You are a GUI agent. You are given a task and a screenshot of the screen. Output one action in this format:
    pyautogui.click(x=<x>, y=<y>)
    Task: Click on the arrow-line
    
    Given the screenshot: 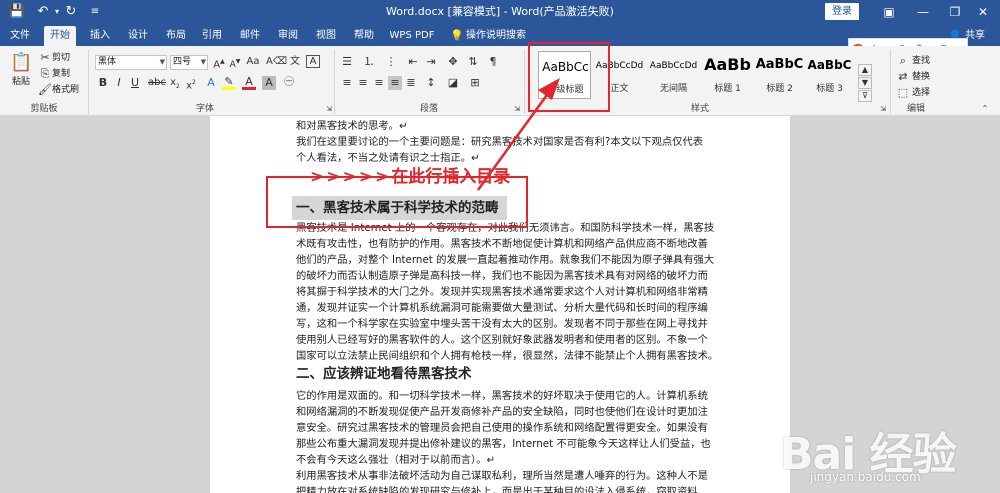 What is the action you would take?
    pyautogui.click(x=515, y=139)
    